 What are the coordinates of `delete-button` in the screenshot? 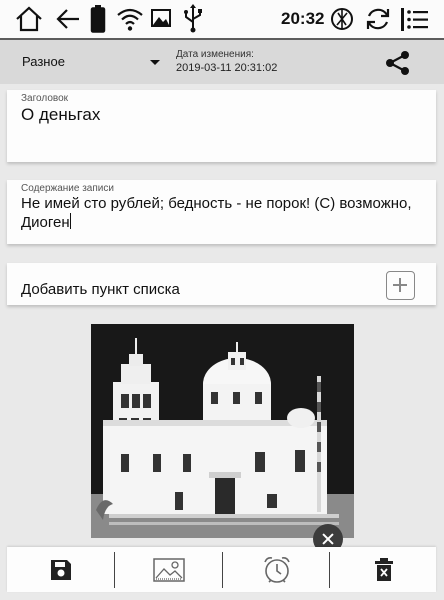 It's located at (383, 569).